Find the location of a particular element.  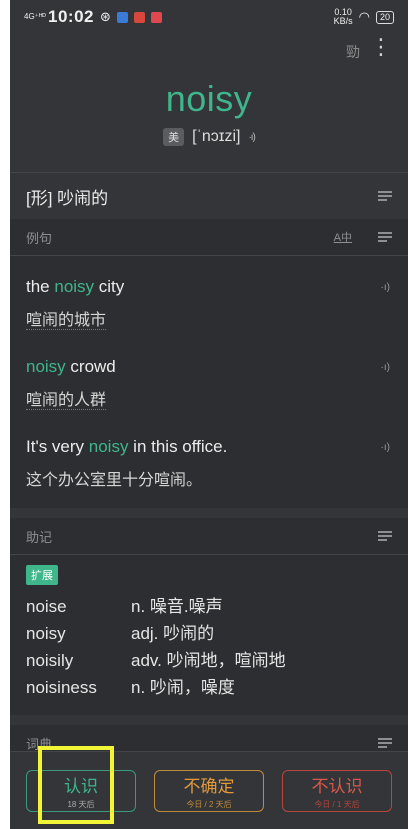

example-chinese: 喧闹的人群 is located at coordinates (66, 401).